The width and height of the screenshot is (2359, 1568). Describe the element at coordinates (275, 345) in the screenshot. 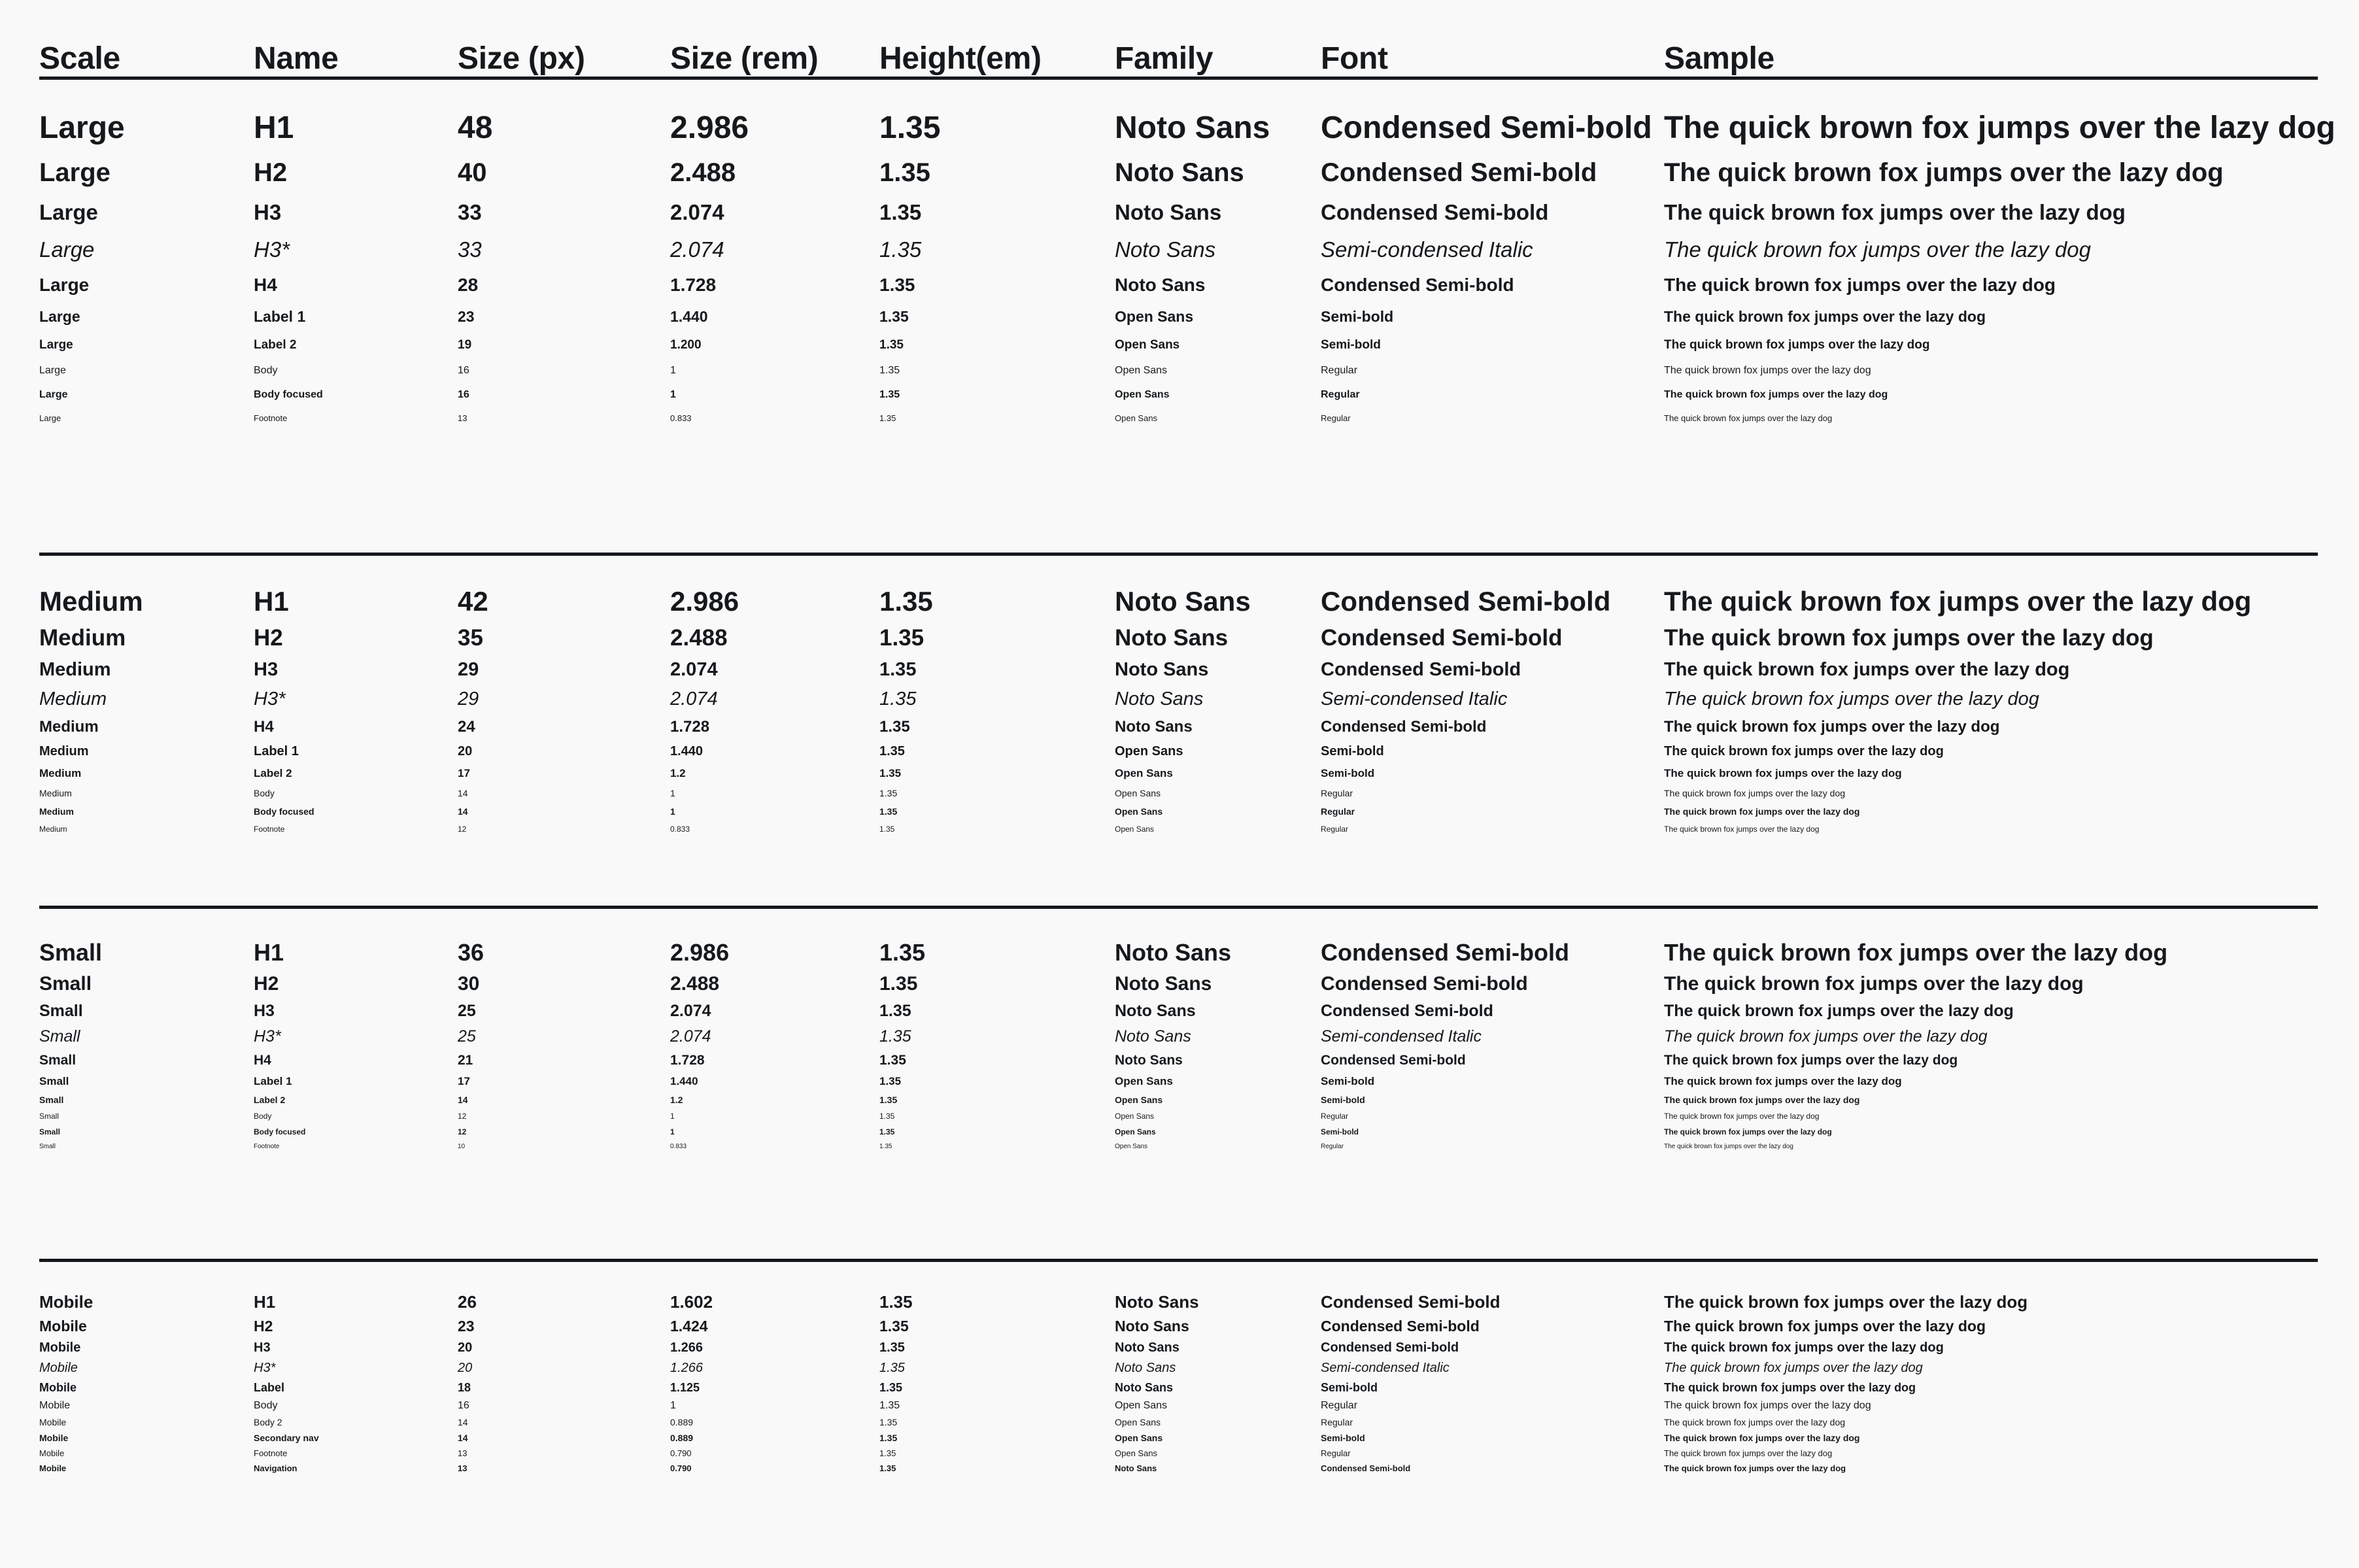

I see `cell-name: Label 2` at that location.